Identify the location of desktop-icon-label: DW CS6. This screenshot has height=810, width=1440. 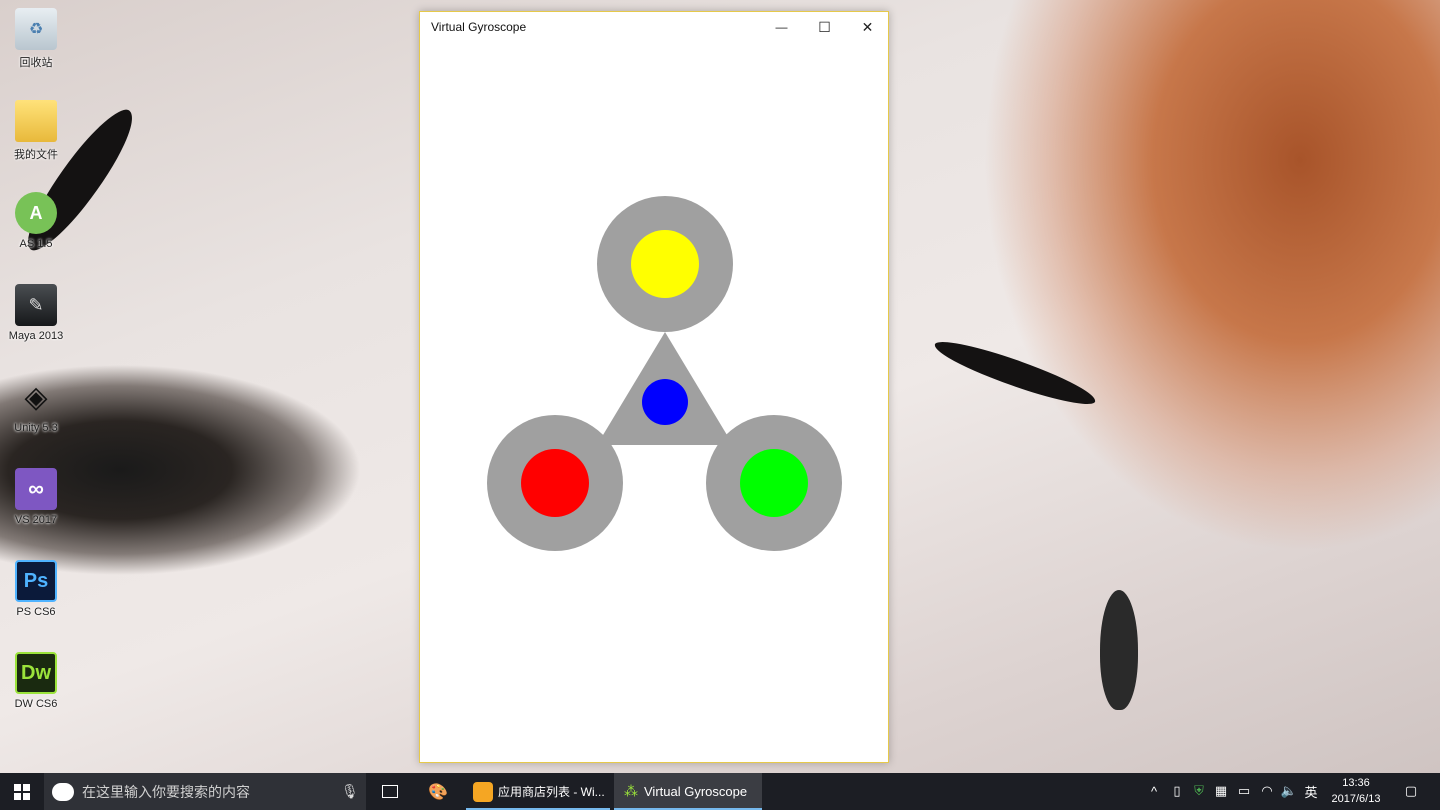
(36, 704).